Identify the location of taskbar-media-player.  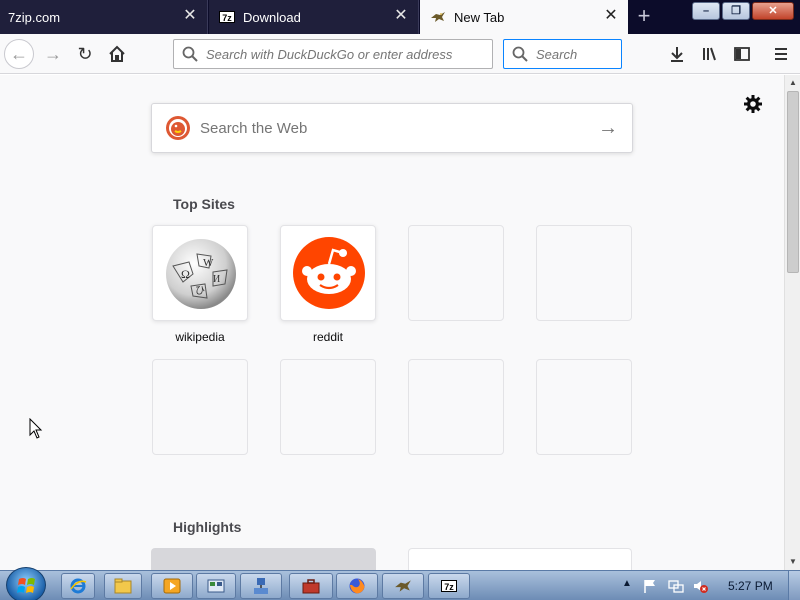
(172, 586).